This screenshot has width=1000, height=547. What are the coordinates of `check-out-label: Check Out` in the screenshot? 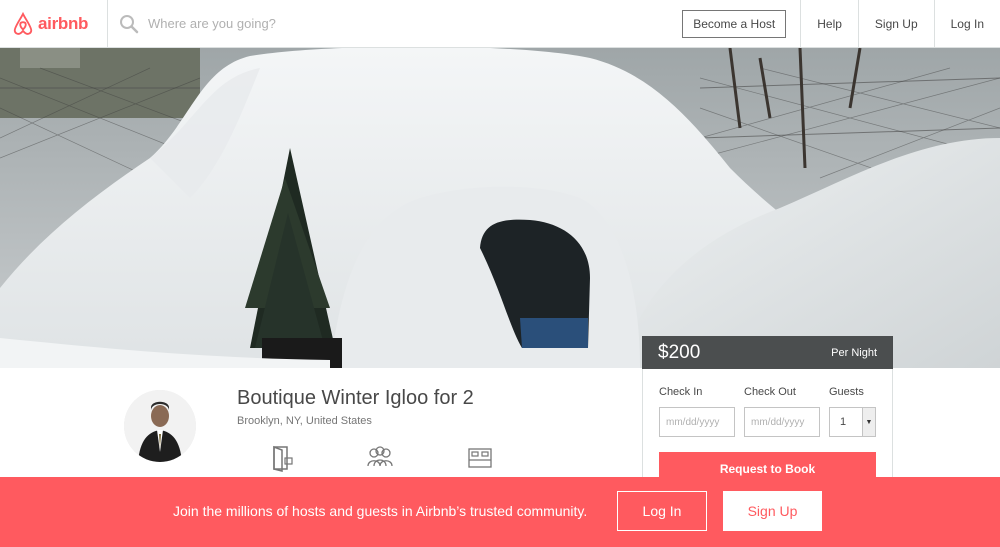 It's located at (770, 392).